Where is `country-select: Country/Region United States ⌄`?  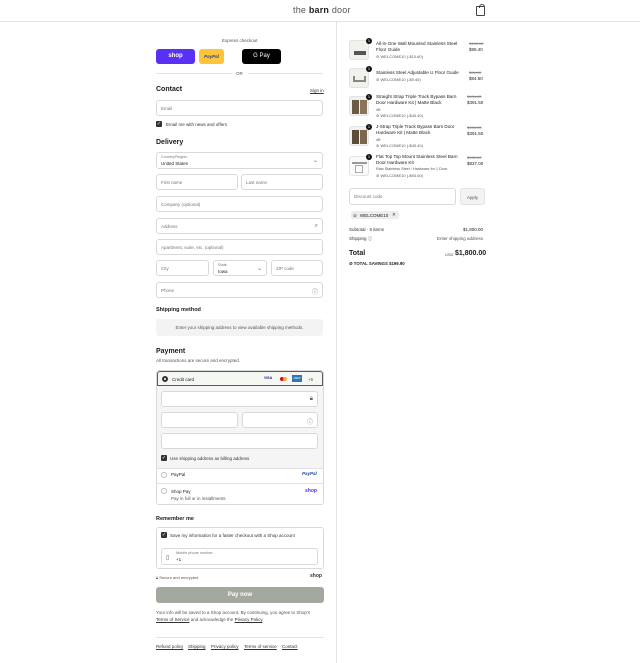 country-select: Country/Region United States ⌄ is located at coordinates (239, 160).